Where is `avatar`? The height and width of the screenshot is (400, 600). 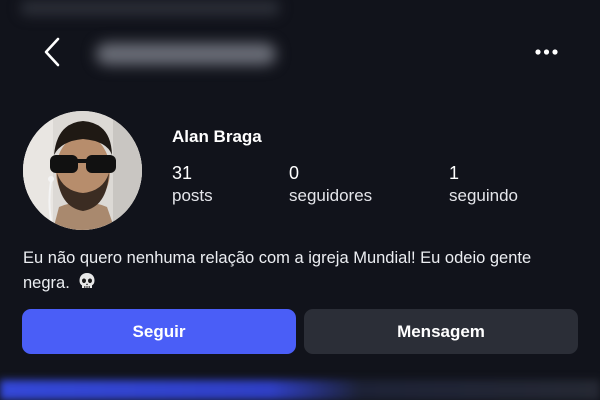 avatar is located at coordinates (82, 170).